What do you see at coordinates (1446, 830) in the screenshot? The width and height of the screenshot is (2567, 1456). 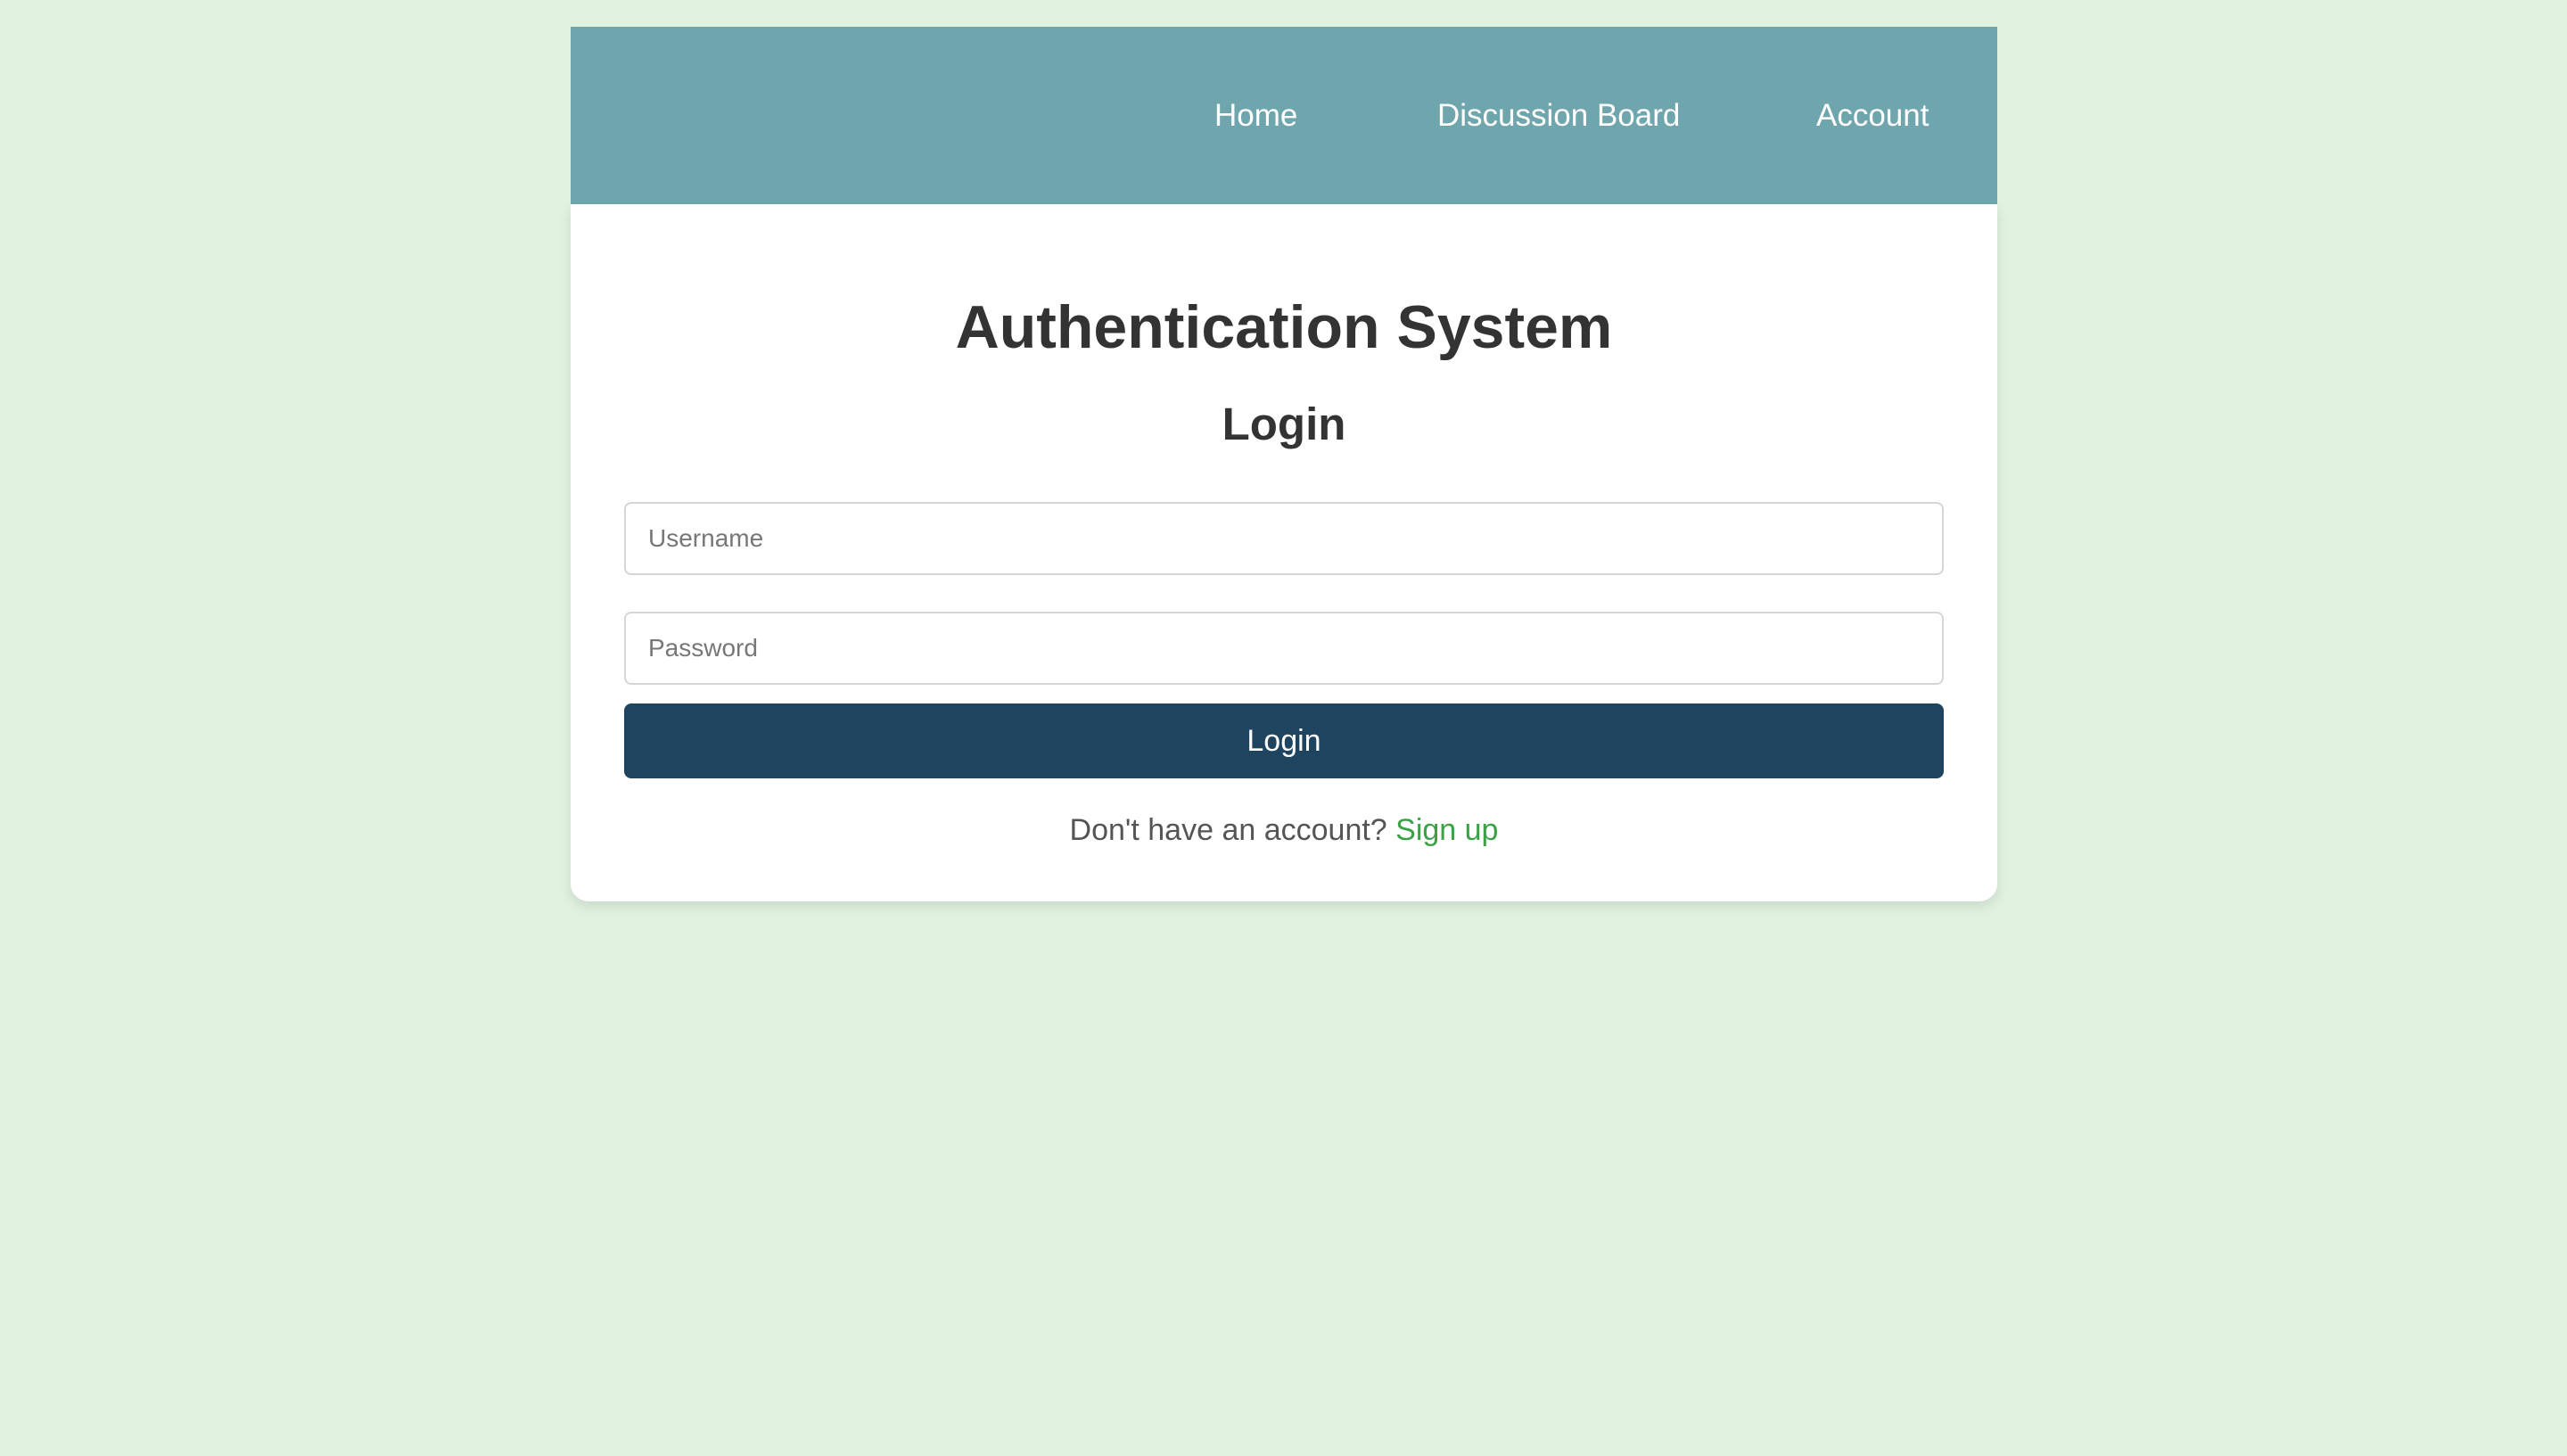 I see `signup-link: Sign up` at bounding box center [1446, 830].